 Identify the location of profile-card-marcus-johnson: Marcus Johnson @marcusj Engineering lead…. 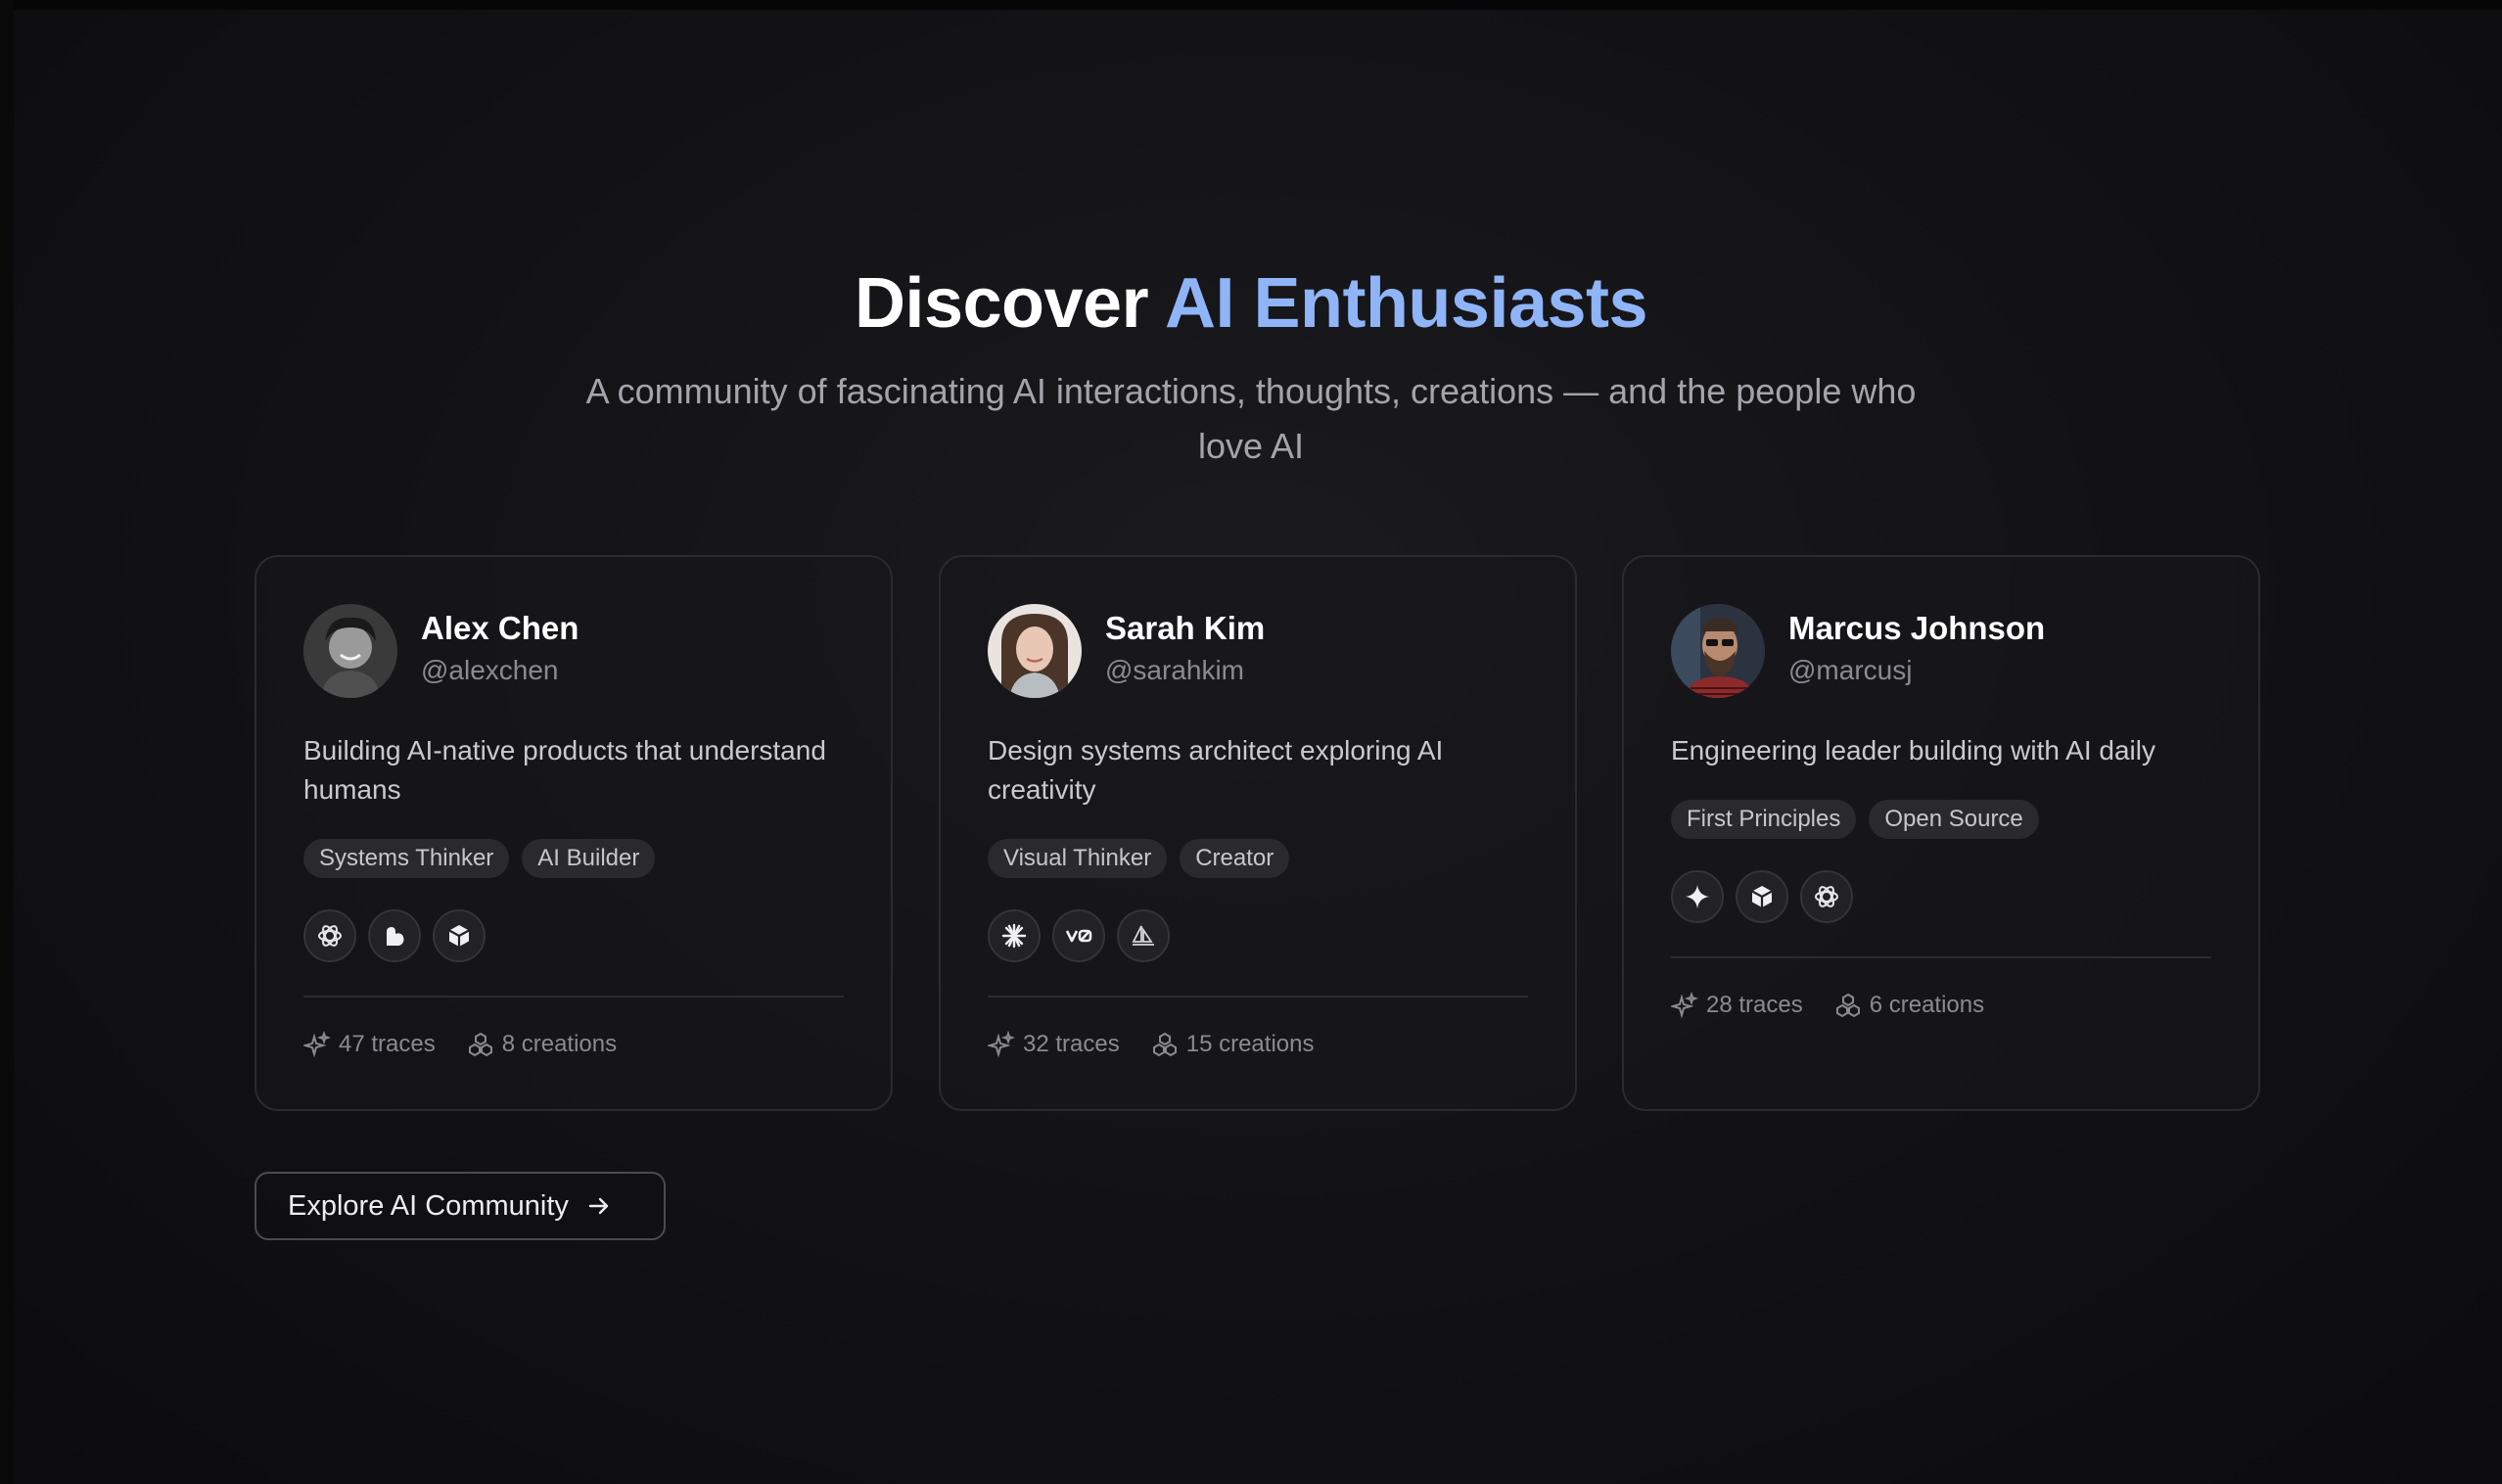
(1941, 833).